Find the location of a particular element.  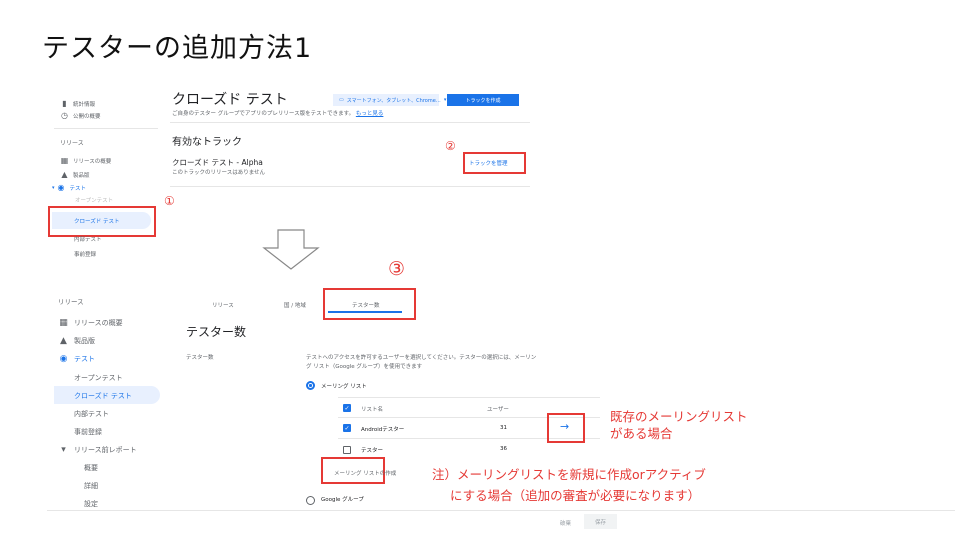

sidebar-item-label: リリース前レポート is located at coordinates (105, 450).